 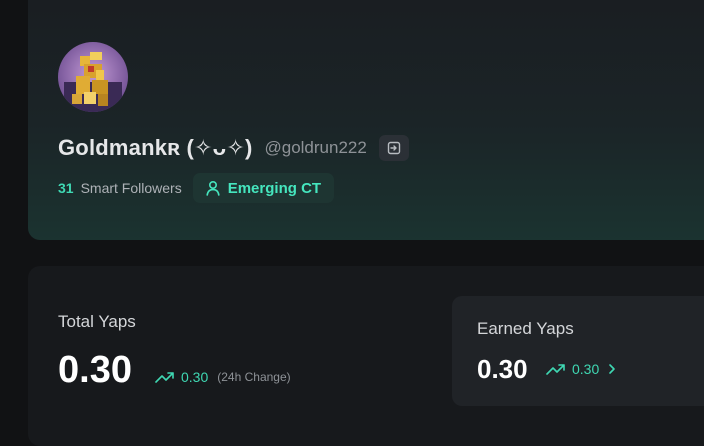 What do you see at coordinates (195, 377) in the screenshot?
I see `total-change-value: 0.30` at bounding box center [195, 377].